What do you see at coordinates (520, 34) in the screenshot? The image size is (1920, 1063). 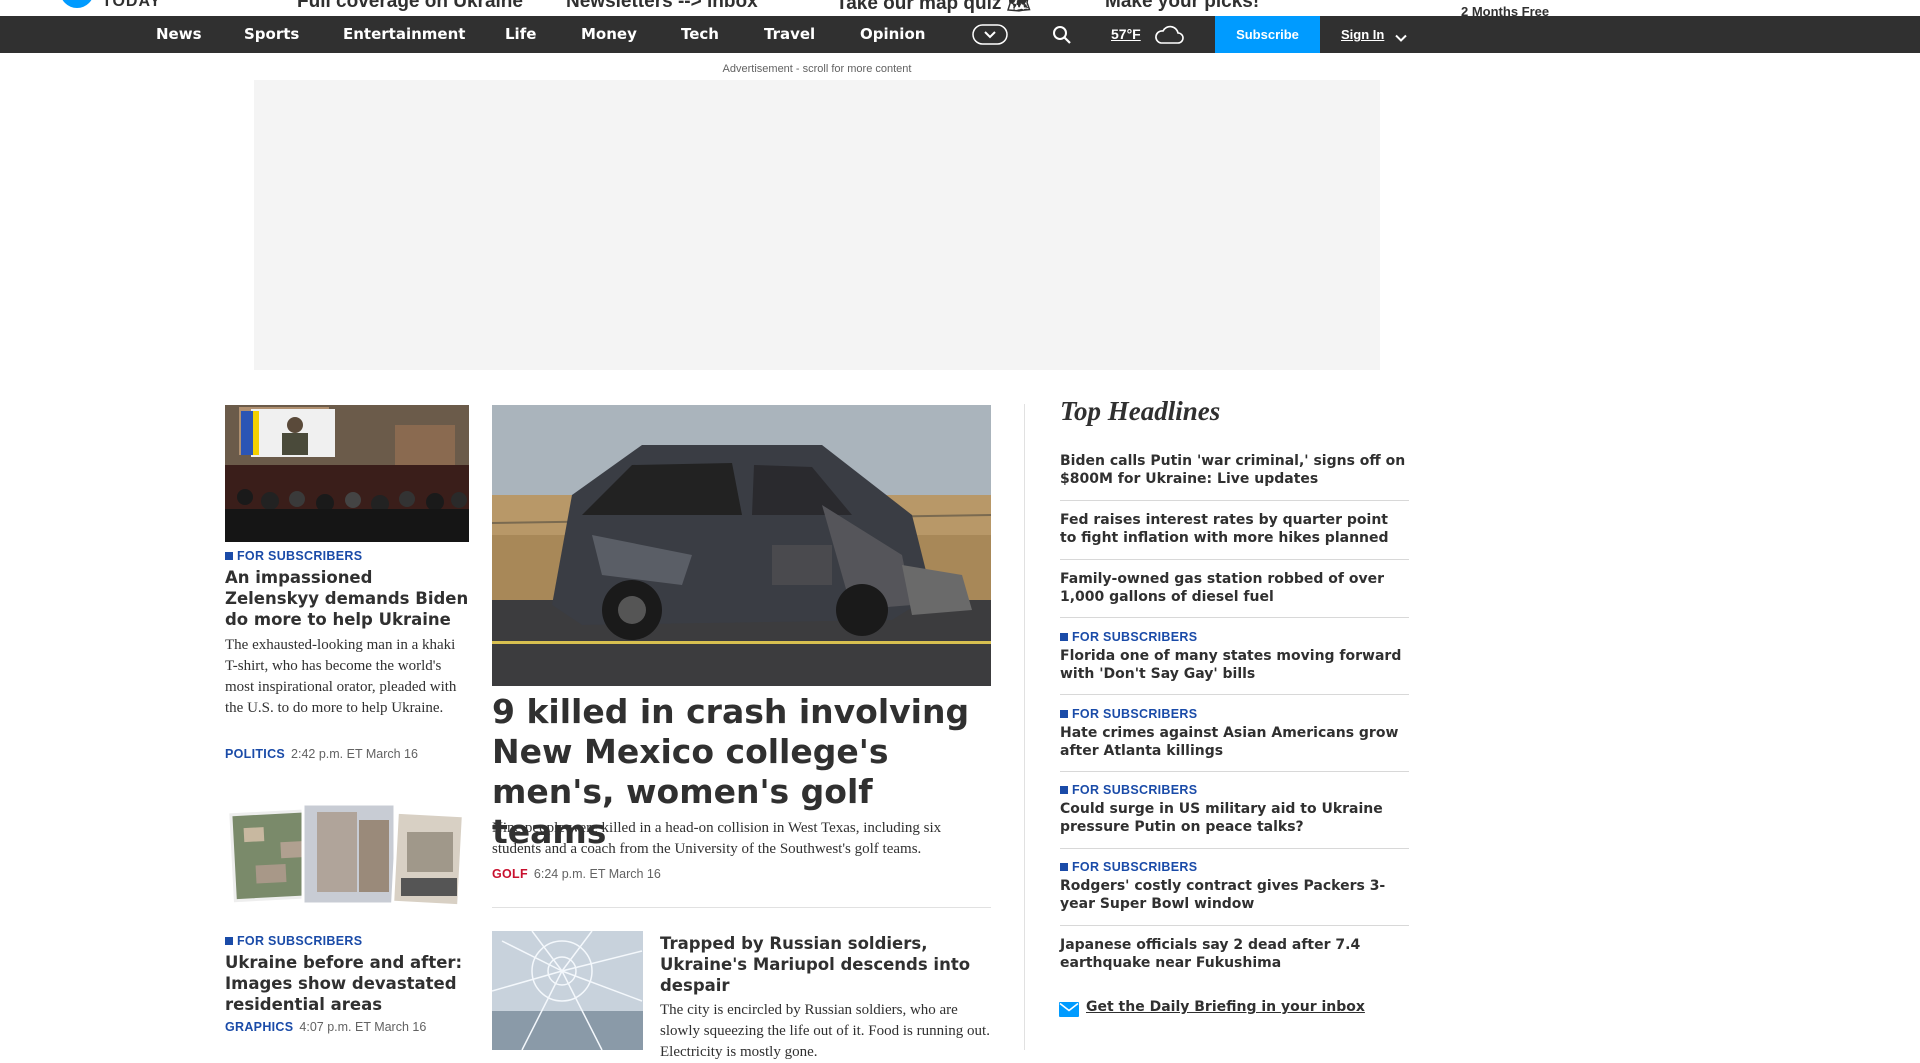 I see `nav-life: Life` at bounding box center [520, 34].